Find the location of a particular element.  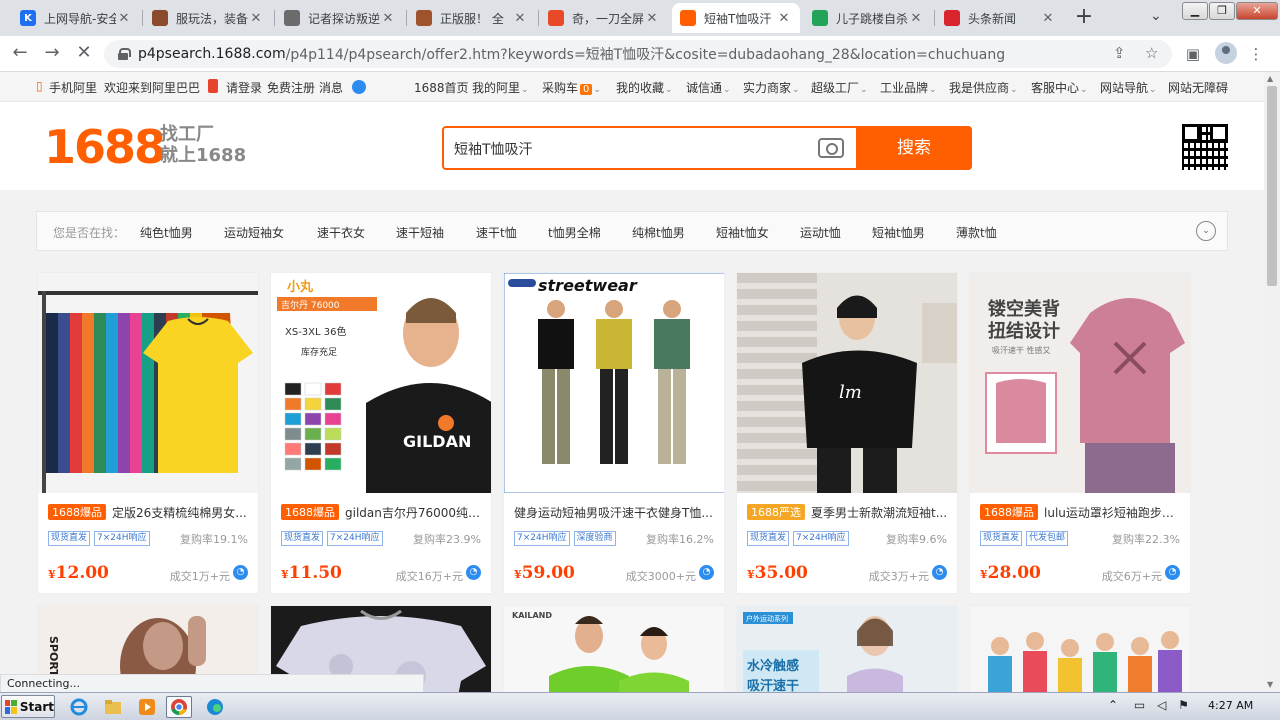

side-panel-icon: ▣ is located at coordinates (1193, 54).